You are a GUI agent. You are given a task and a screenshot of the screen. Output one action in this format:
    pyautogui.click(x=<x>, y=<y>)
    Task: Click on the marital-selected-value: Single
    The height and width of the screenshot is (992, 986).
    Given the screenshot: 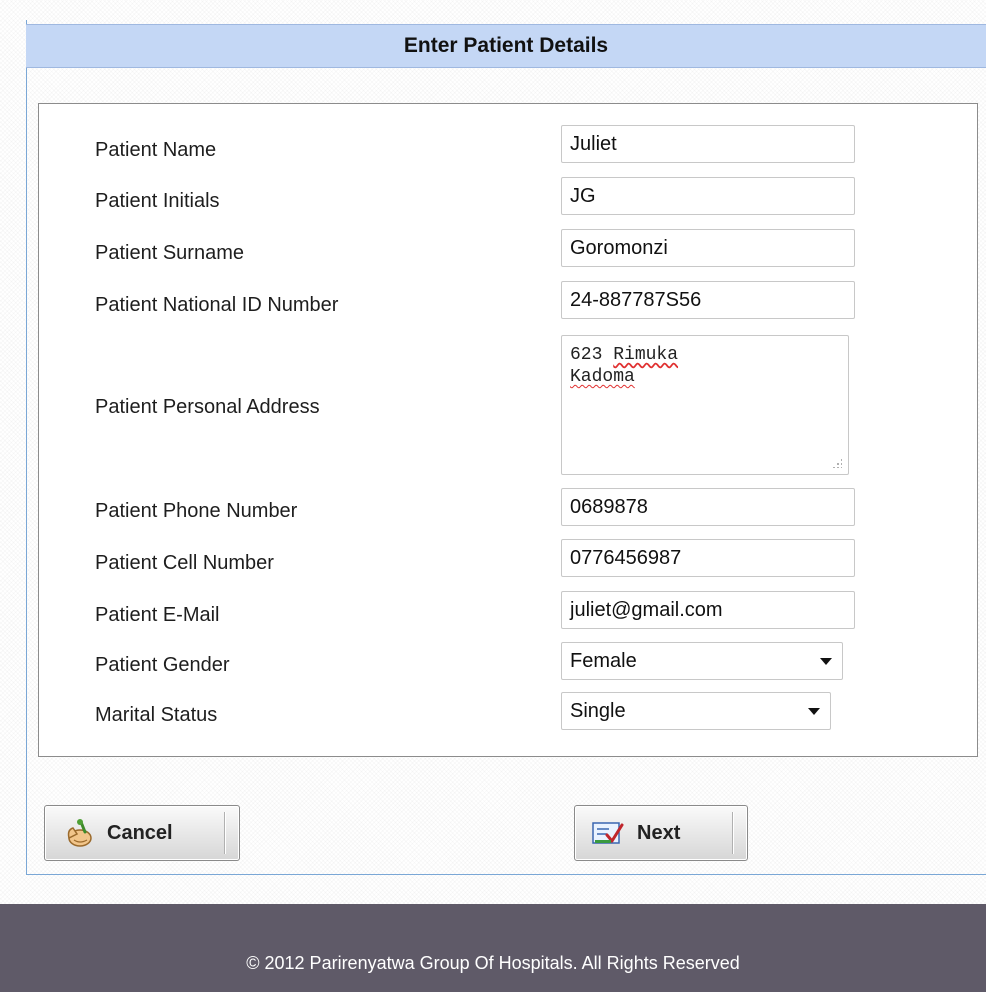 What is the action you would take?
    pyautogui.click(x=598, y=710)
    